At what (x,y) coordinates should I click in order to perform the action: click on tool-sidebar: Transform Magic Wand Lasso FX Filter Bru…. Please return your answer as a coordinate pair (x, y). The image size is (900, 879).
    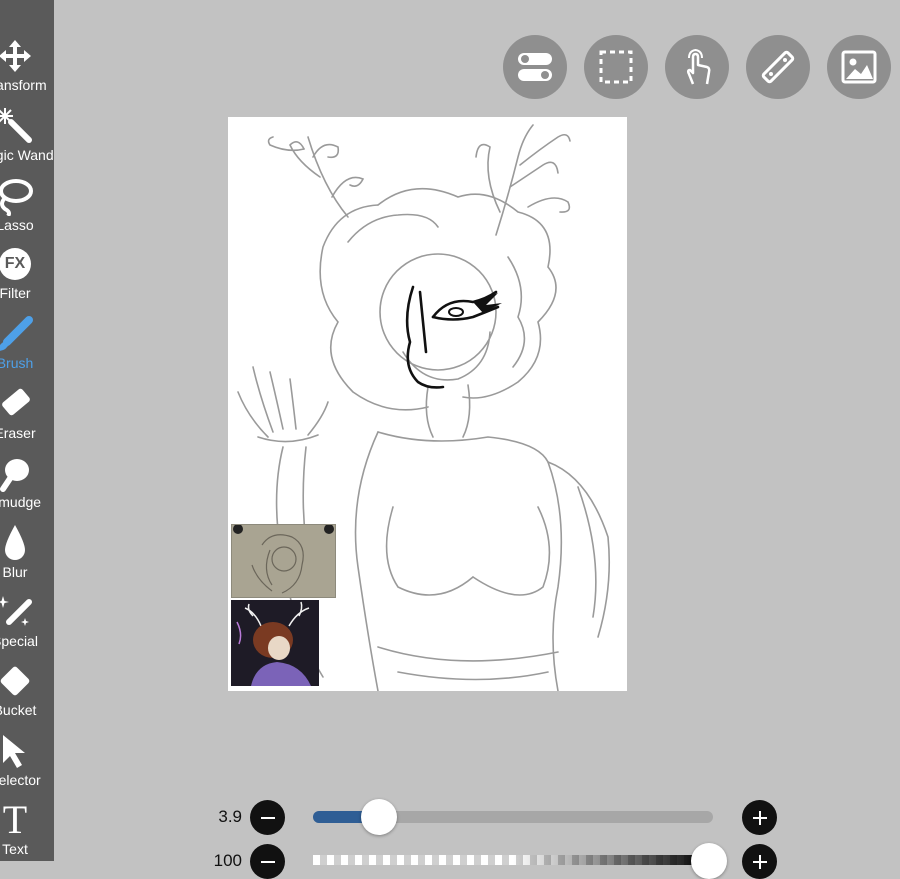
    Looking at the image, I should click on (27, 430).